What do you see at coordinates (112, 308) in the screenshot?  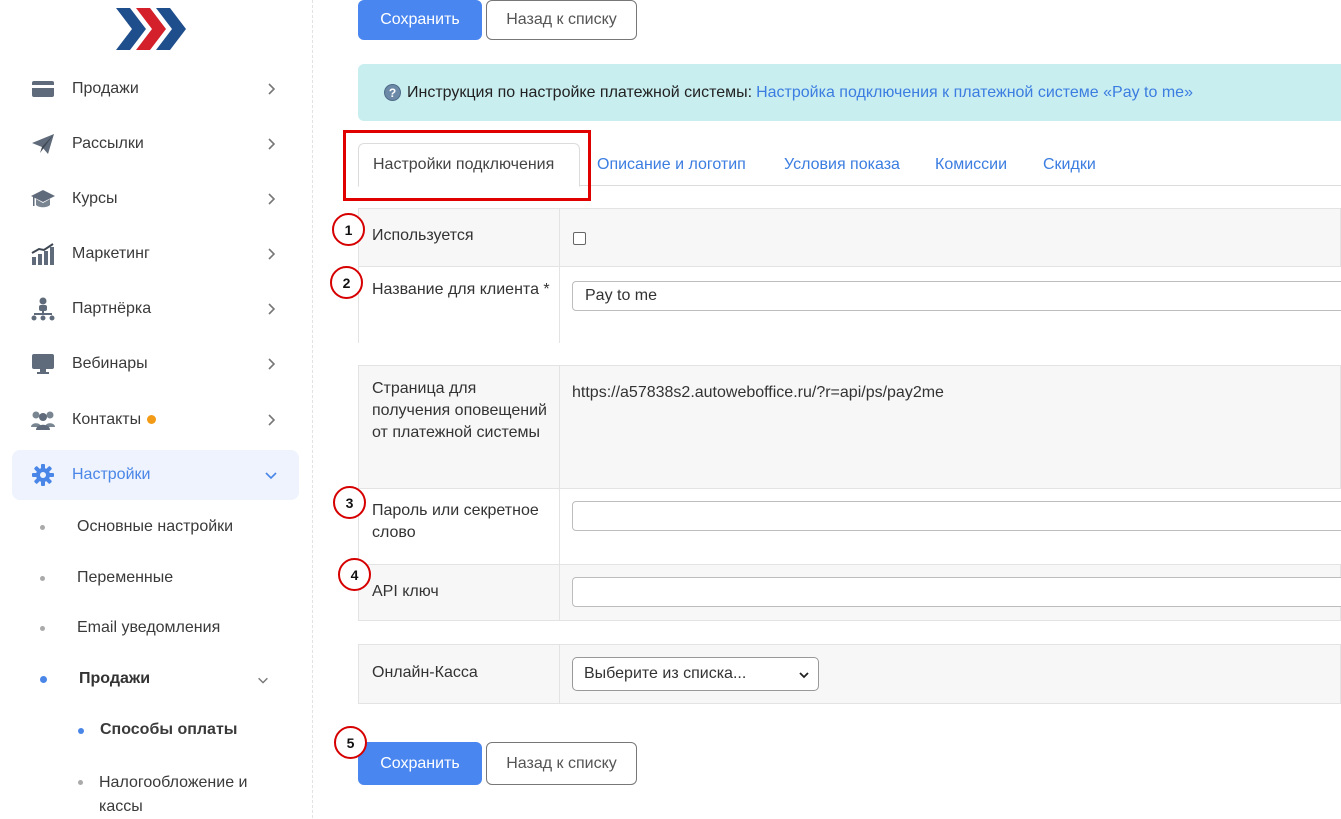 I see `sidebar-item-label: Партнёрка` at bounding box center [112, 308].